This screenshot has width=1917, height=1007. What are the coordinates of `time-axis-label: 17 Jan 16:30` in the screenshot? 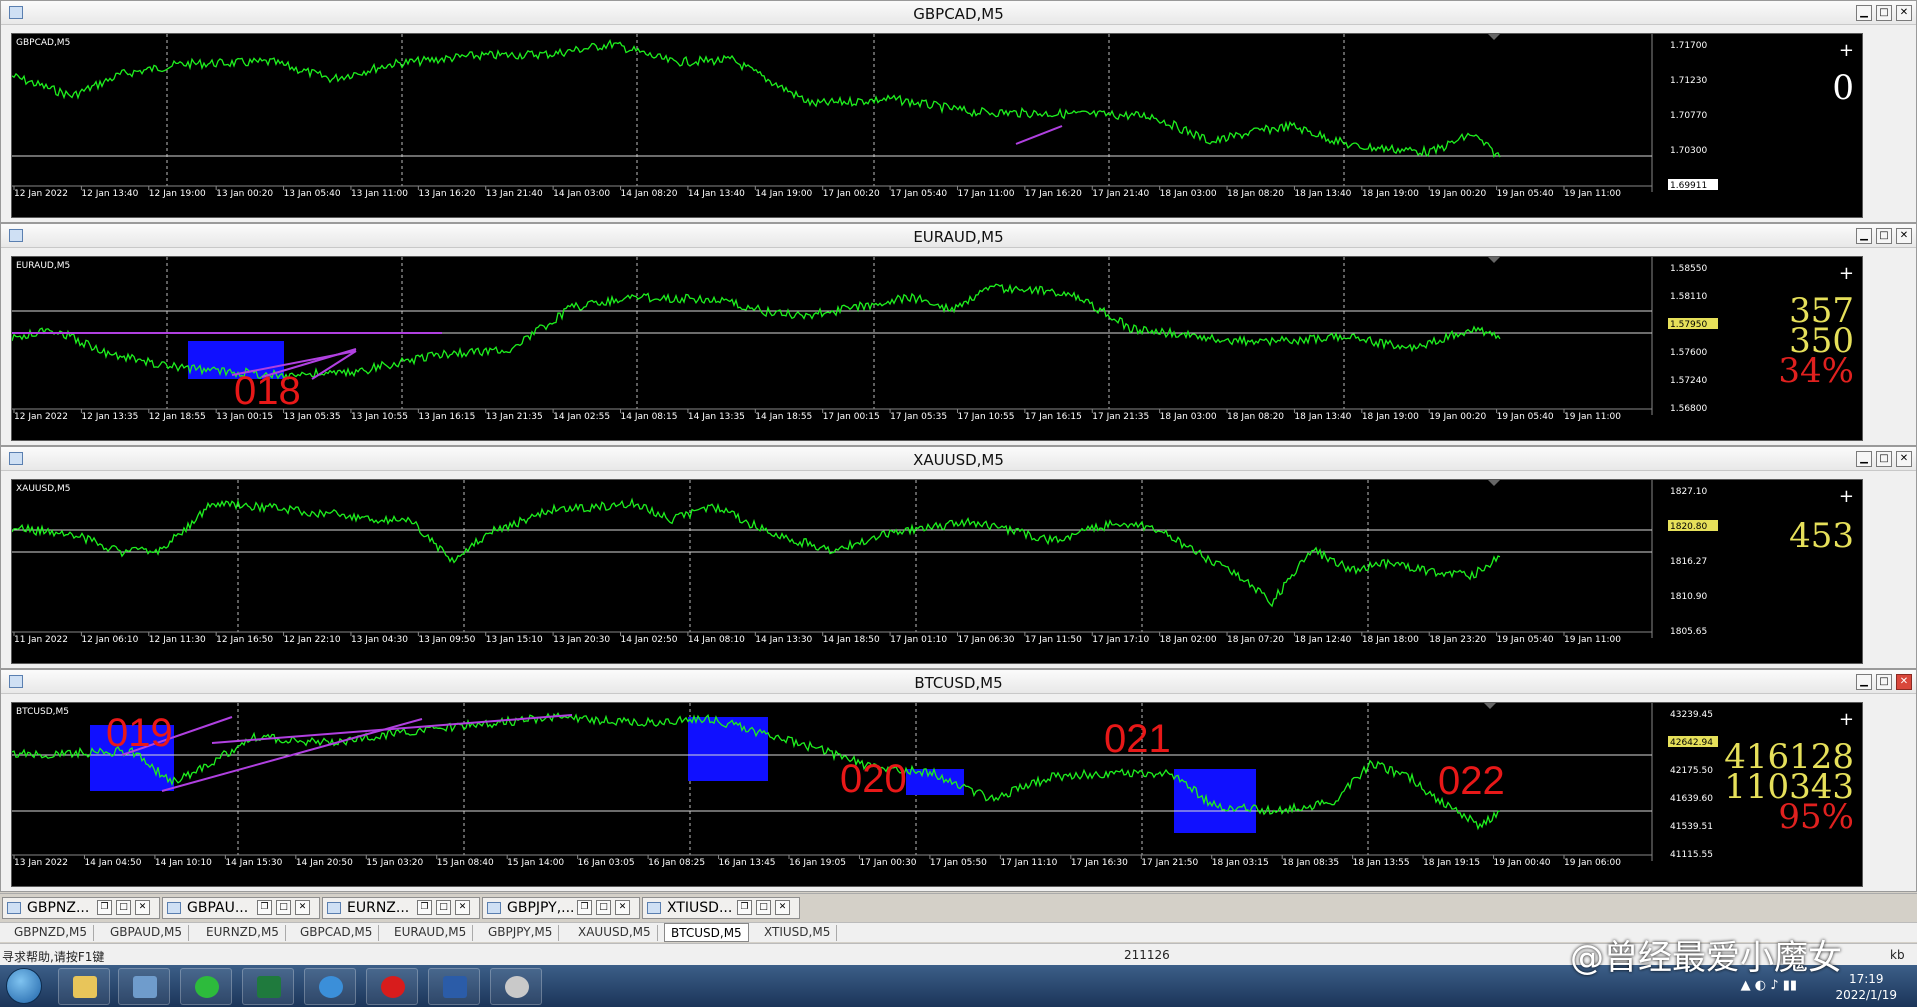 It's located at (1099, 863).